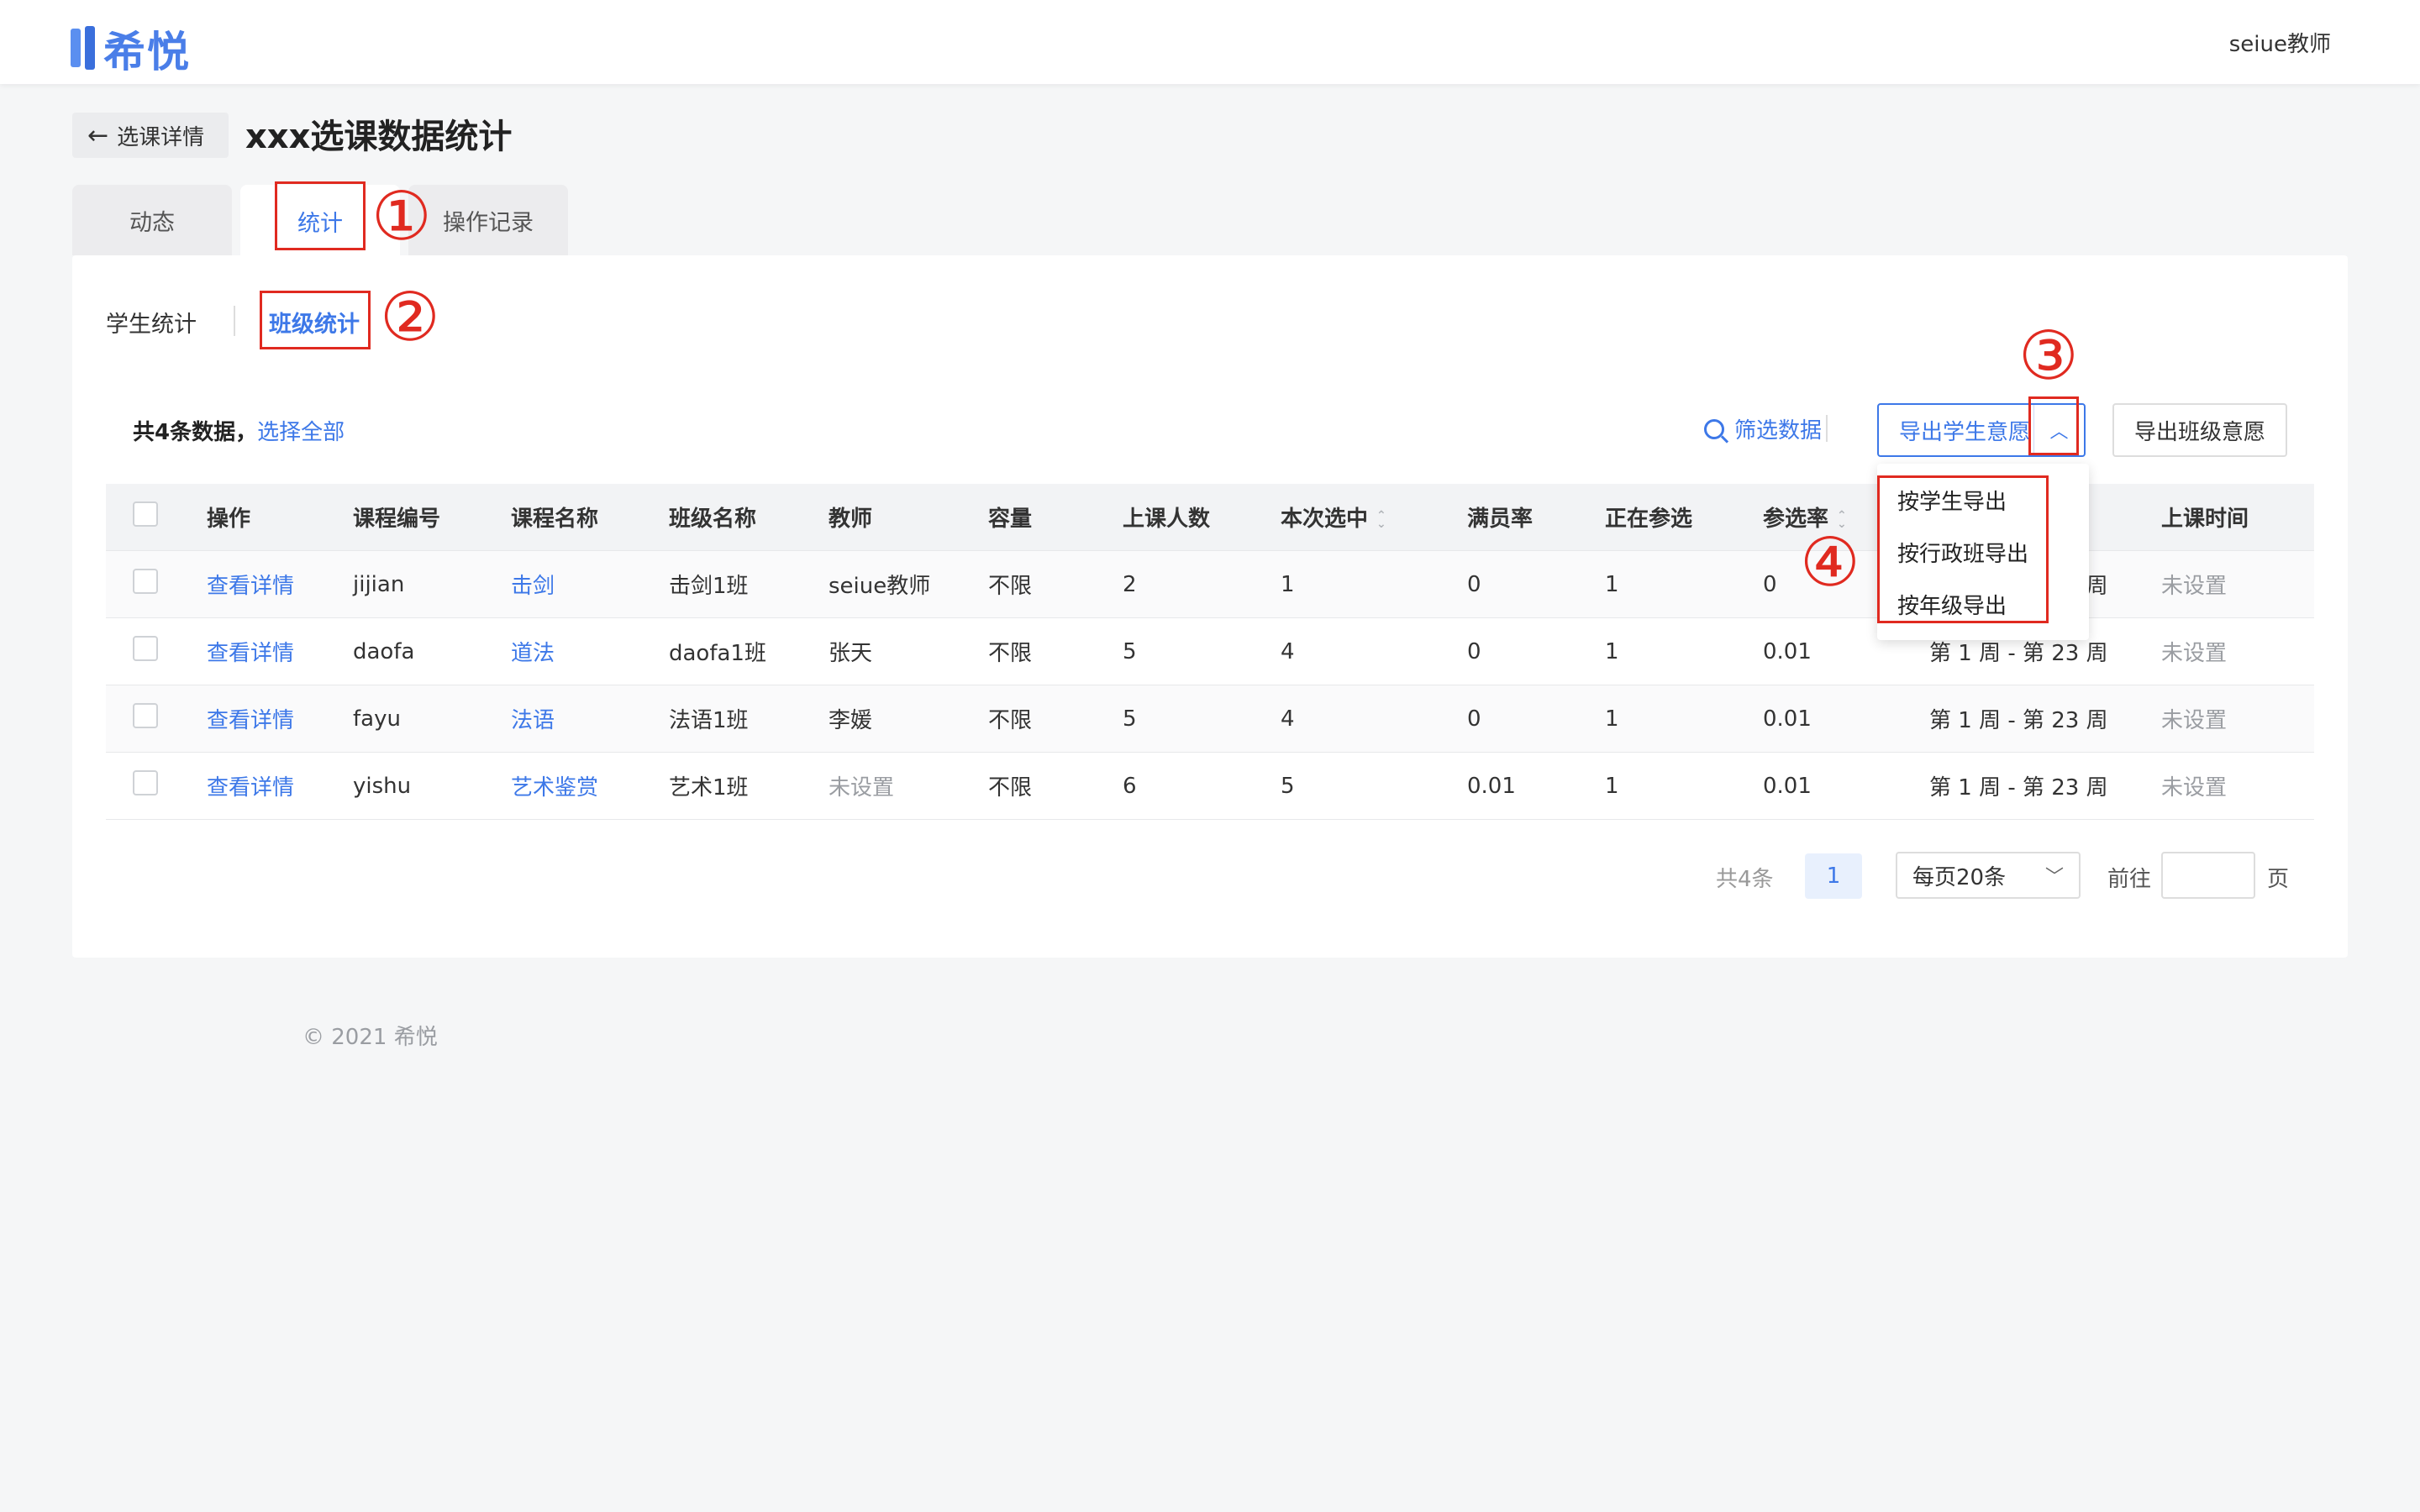 Image resolution: width=2420 pixels, height=1512 pixels. What do you see at coordinates (410, 317) in the screenshot?
I see `annotation-2: ②` at bounding box center [410, 317].